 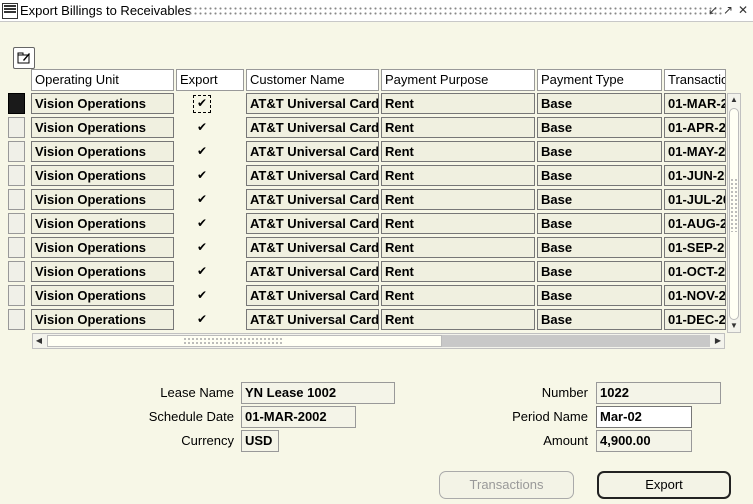 What do you see at coordinates (695, 199) in the screenshot?
I see `transaction-date-cell: 01-JUL-20` at bounding box center [695, 199].